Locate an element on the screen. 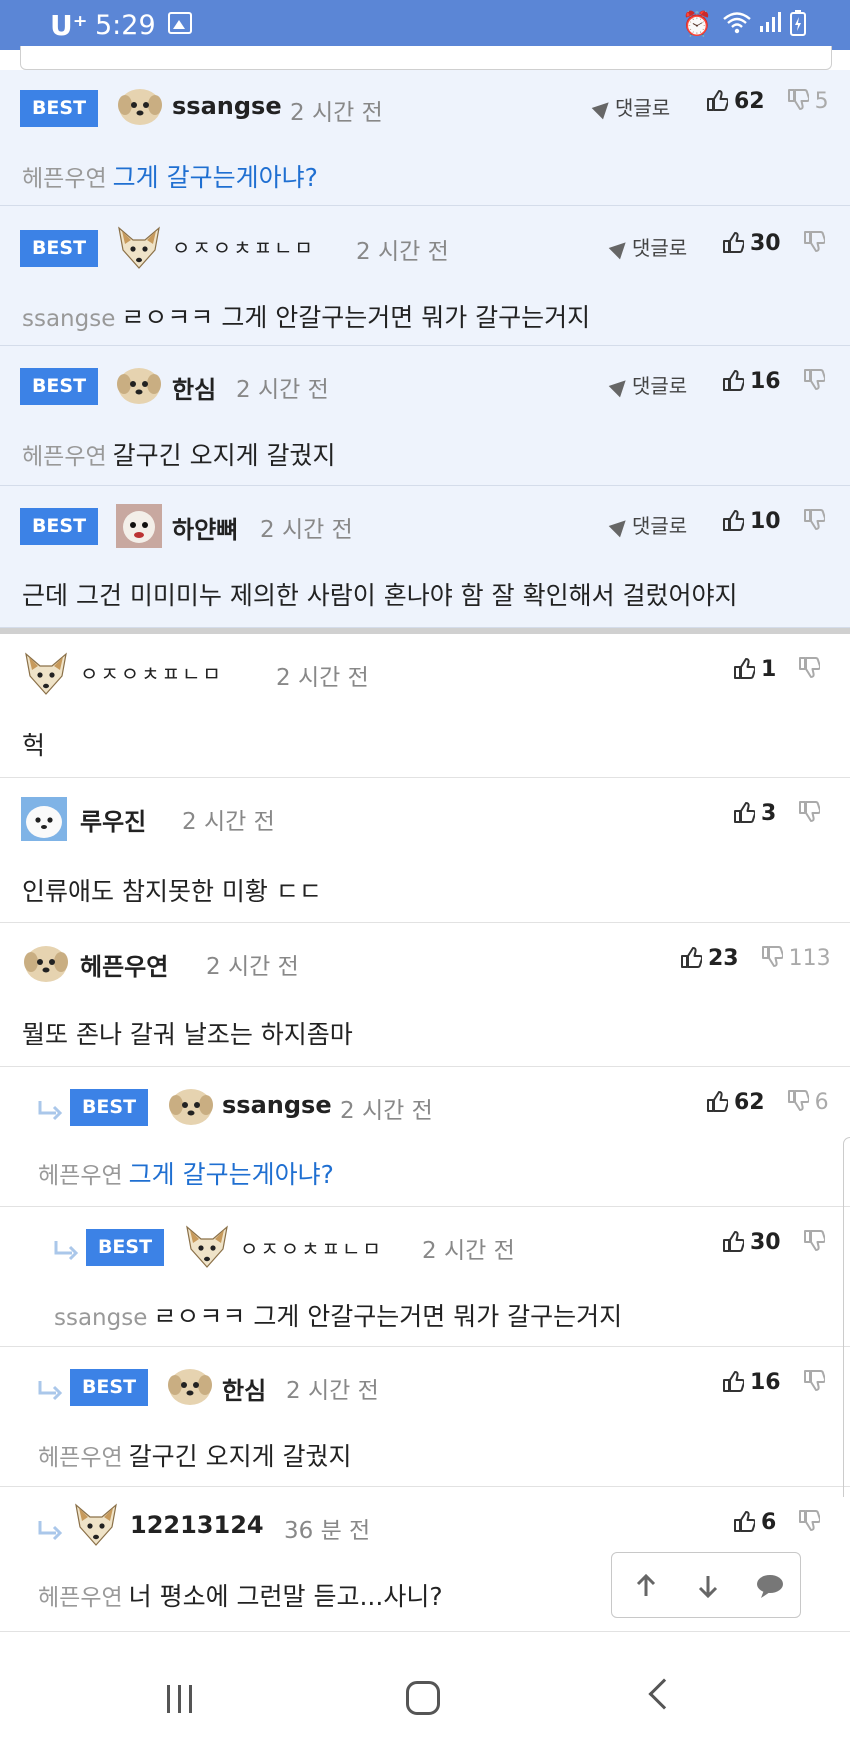 The image size is (850, 1748). comment-bubble-icon is located at coordinates (770, 1586).